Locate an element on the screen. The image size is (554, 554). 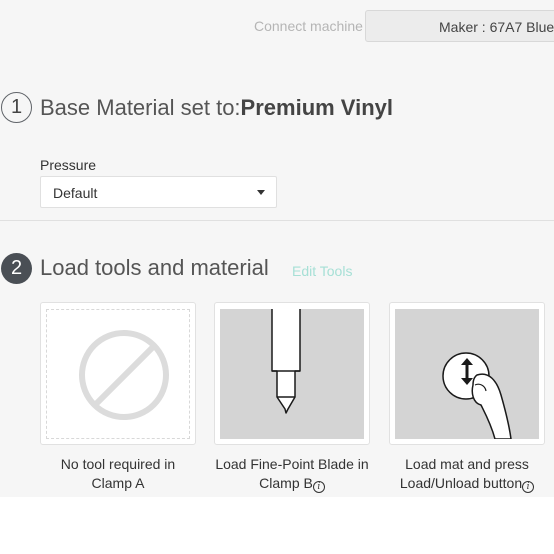
step-2-title: Load tools and material is located at coordinates (154, 267).